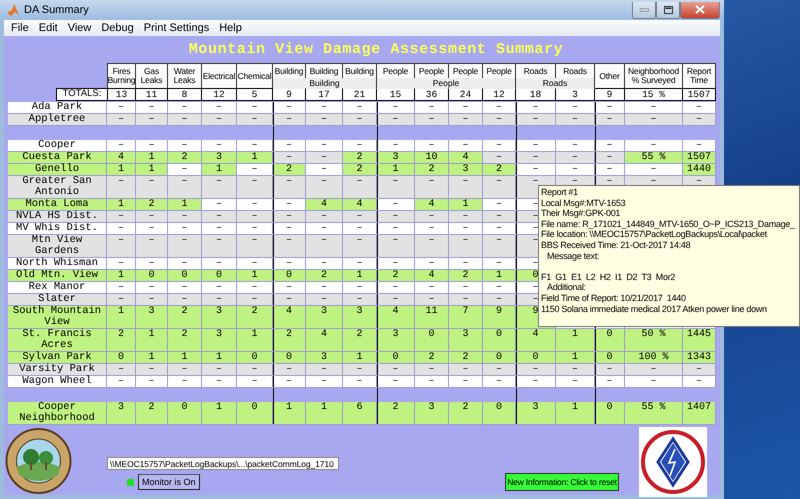 The height and width of the screenshot is (499, 800). What do you see at coordinates (57, 382) in the screenshot?
I see `row-label: Wagon Wheel` at bounding box center [57, 382].